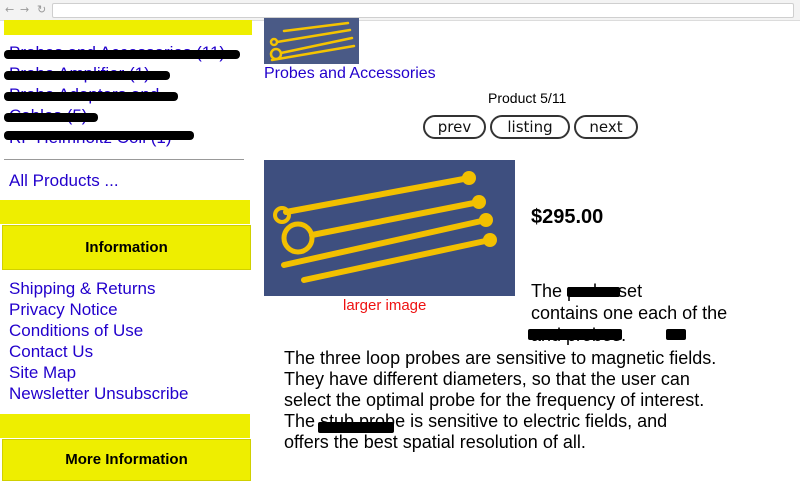 This screenshot has height=482, width=800. Describe the element at coordinates (41, 10) in the screenshot. I see `reload-icon: ↻` at that location.